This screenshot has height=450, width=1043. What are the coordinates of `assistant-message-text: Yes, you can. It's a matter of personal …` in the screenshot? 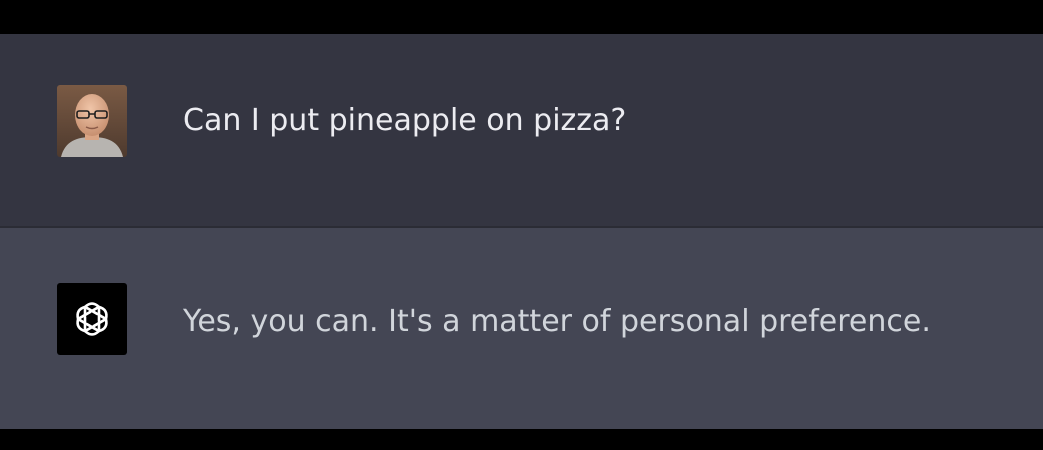 It's located at (557, 321).